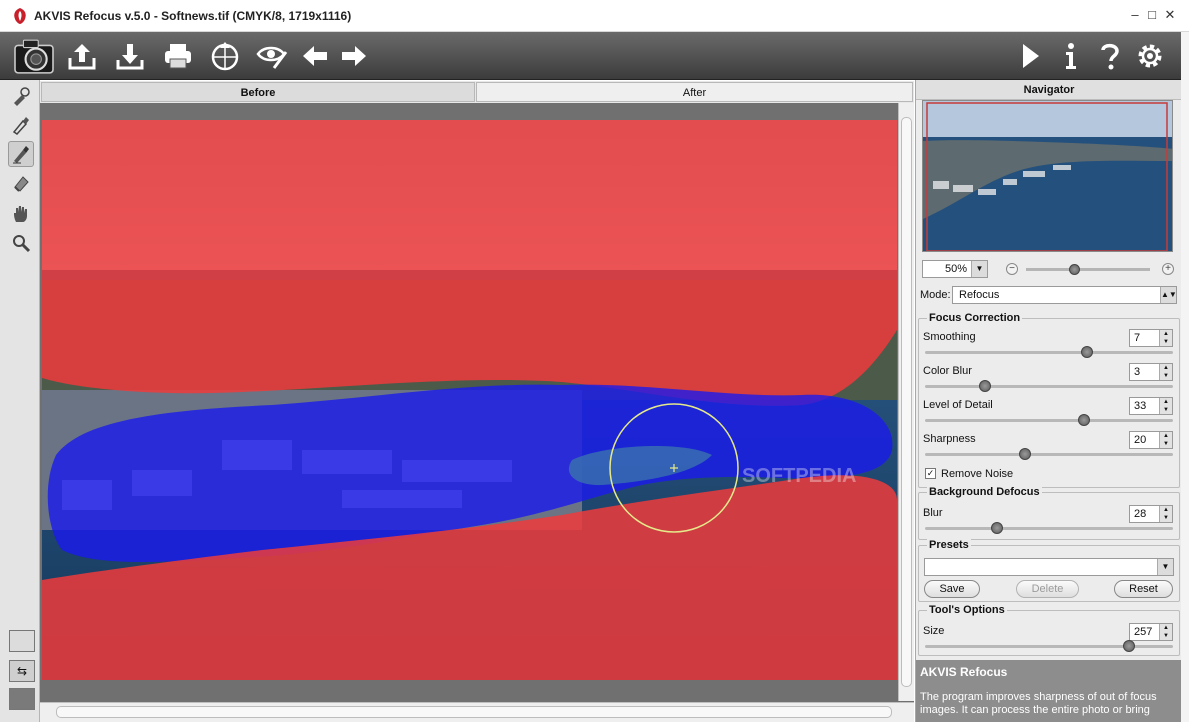 The width and height of the screenshot is (1189, 722). Describe the element at coordinates (1049, 513) in the screenshot. I see `background-defocus-group: Background Defocus Blur 28 ▲ ▼` at that location.